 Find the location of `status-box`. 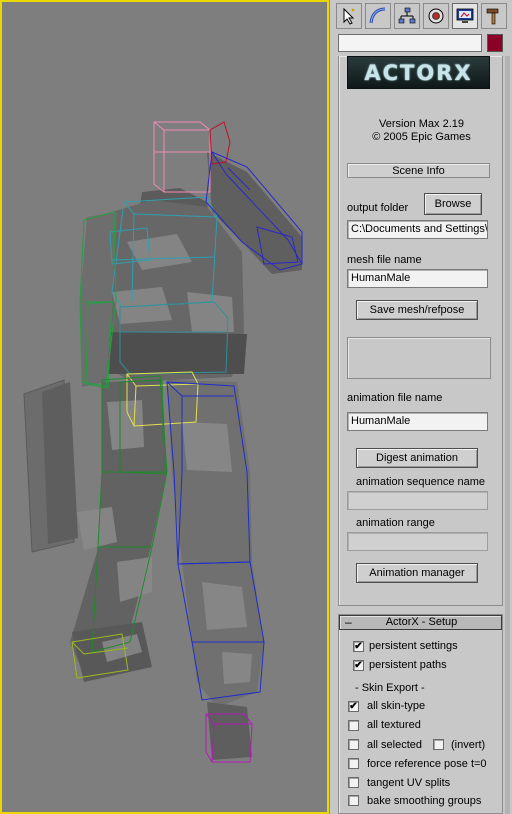

status-box is located at coordinates (419, 358).